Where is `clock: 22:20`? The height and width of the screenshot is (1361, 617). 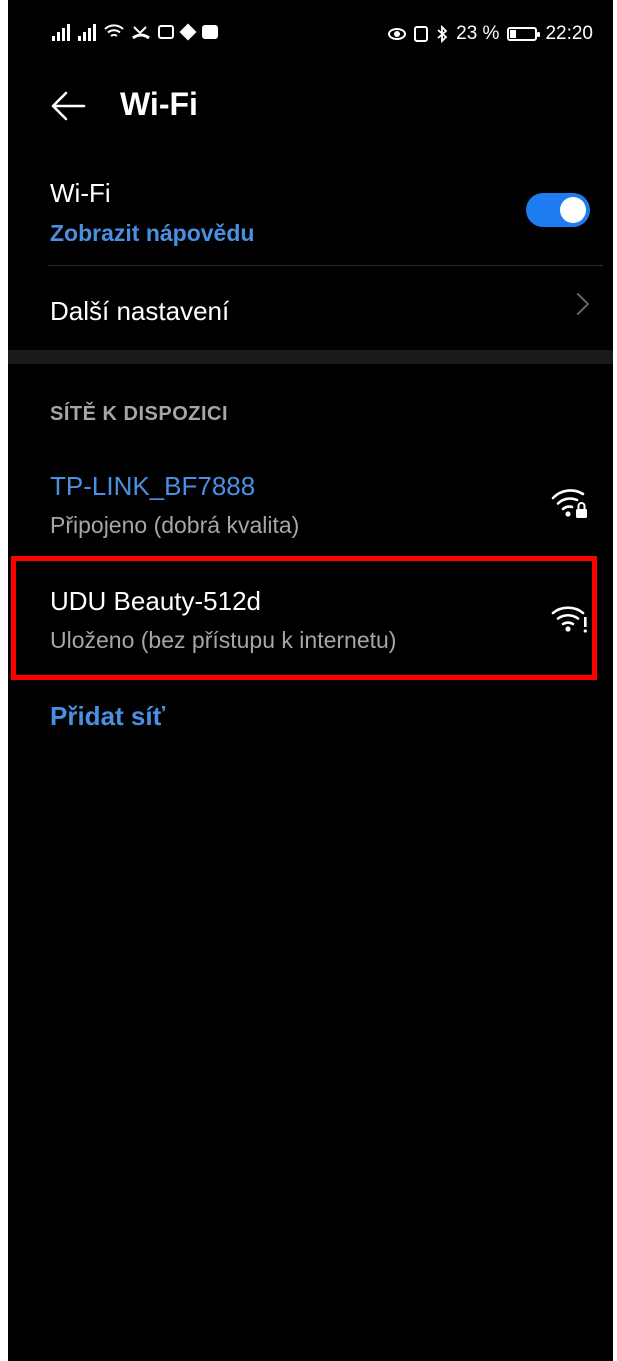 clock: 22:20 is located at coordinates (569, 33).